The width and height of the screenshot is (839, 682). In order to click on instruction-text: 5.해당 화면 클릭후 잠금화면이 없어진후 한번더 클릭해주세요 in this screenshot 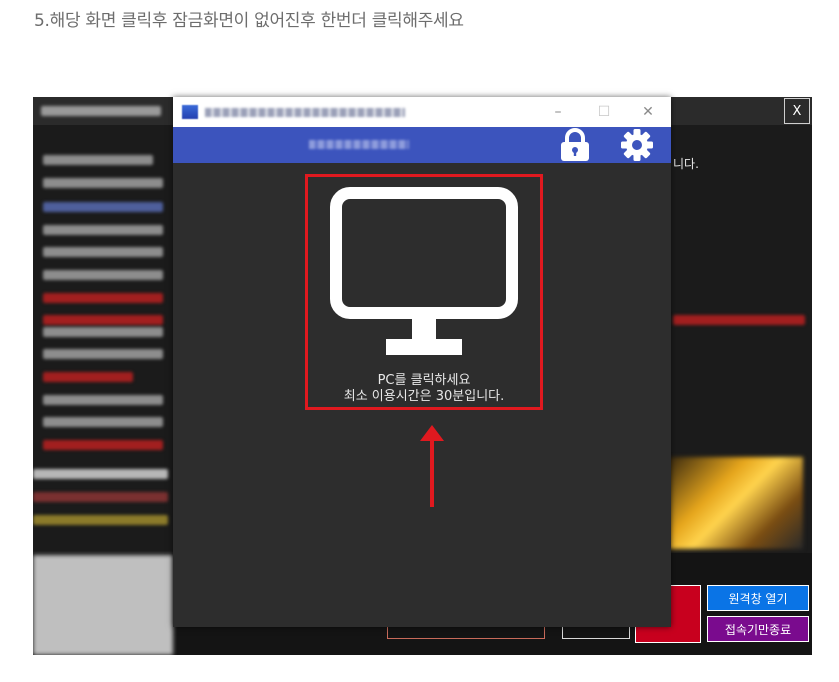, I will do `click(249, 21)`.